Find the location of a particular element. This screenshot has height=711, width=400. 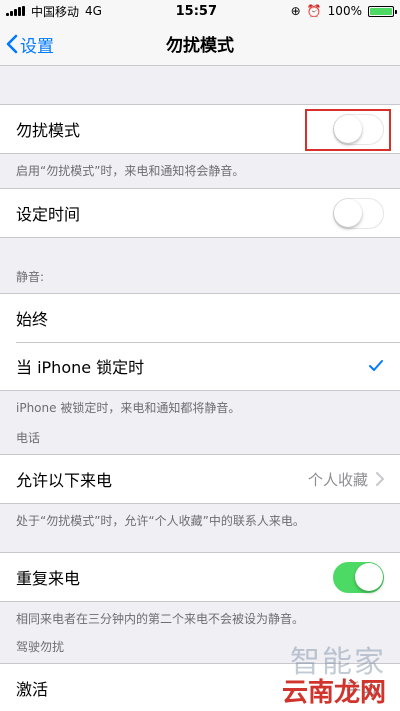

highlight-annotation is located at coordinates (348, 130).